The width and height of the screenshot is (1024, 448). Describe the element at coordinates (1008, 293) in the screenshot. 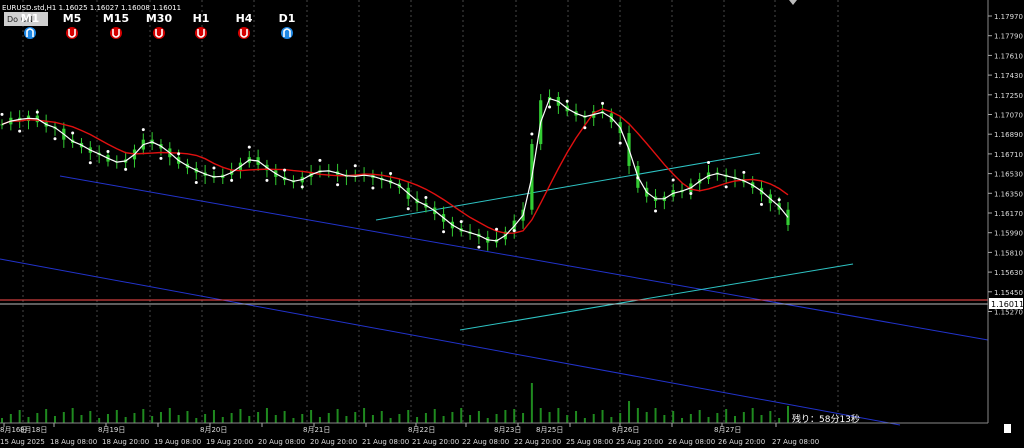

I see `price-tick-label: 1.15450` at that location.